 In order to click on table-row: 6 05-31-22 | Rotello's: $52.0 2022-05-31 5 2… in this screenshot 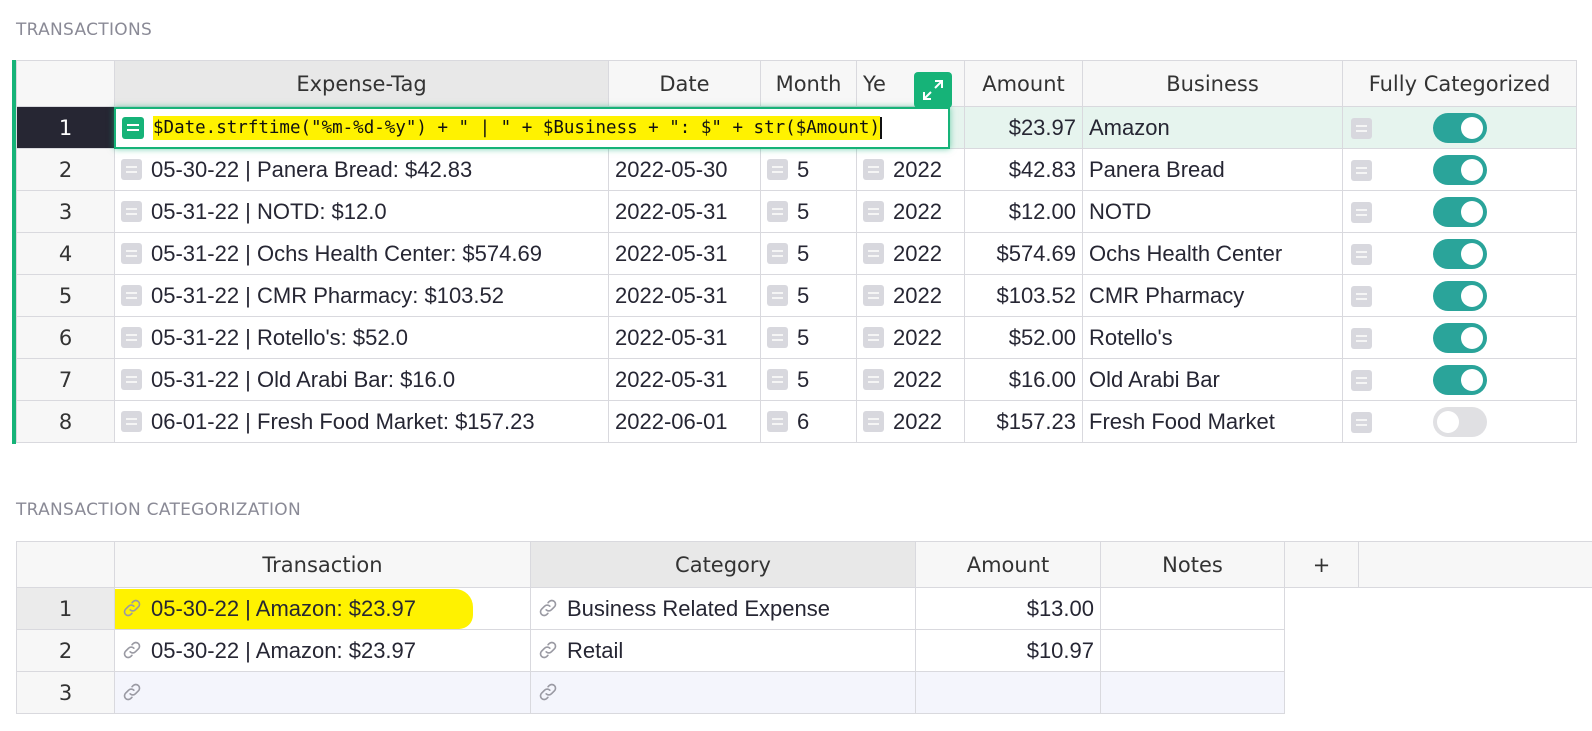, I will do `click(796, 337)`.